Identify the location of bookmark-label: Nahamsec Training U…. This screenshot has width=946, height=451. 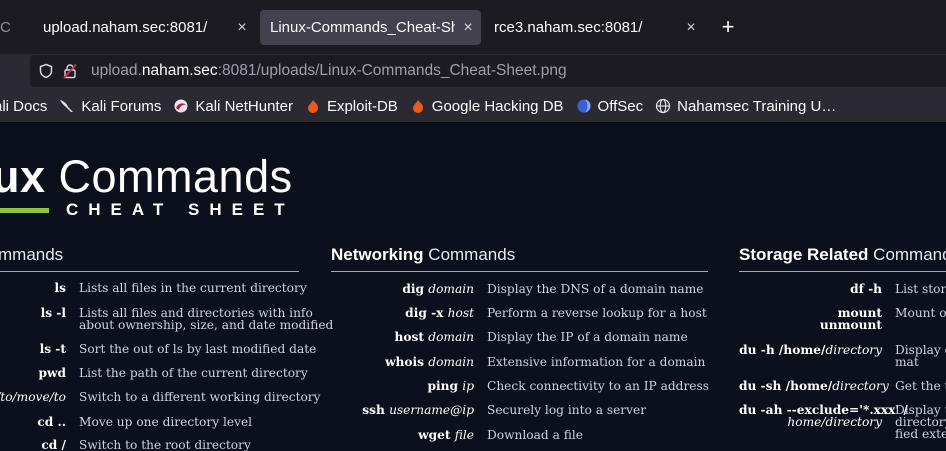
(757, 106).